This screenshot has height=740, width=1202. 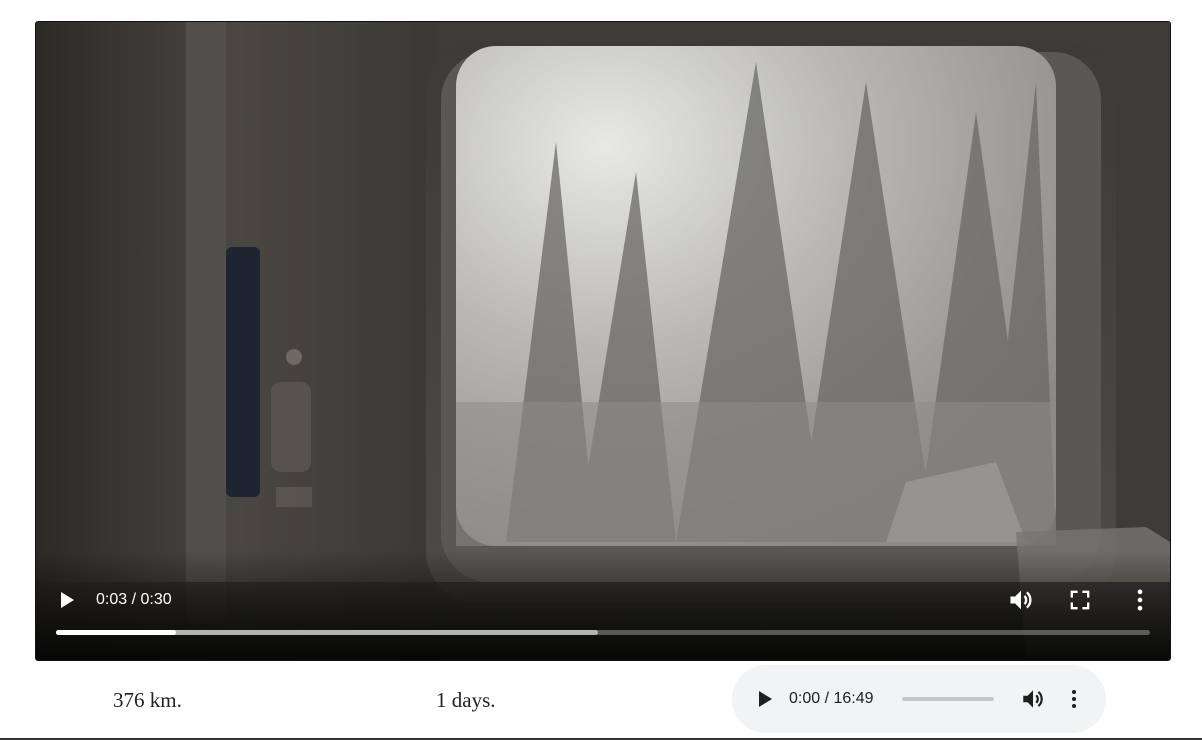 What do you see at coordinates (147, 700) in the screenshot?
I see `distance-label: 376 km.` at bounding box center [147, 700].